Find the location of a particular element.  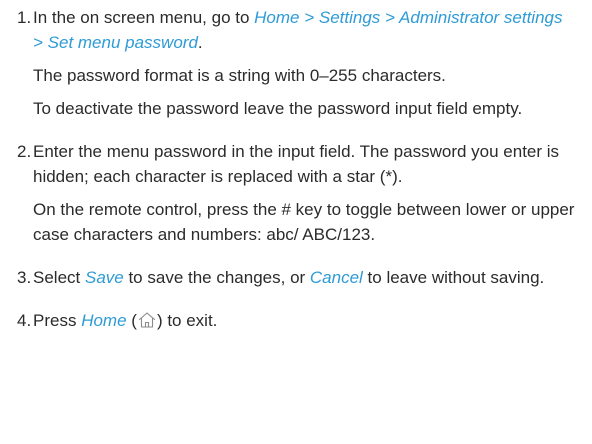

step-body: Press Home ( ) to exit. is located at coordinates (304, 320).